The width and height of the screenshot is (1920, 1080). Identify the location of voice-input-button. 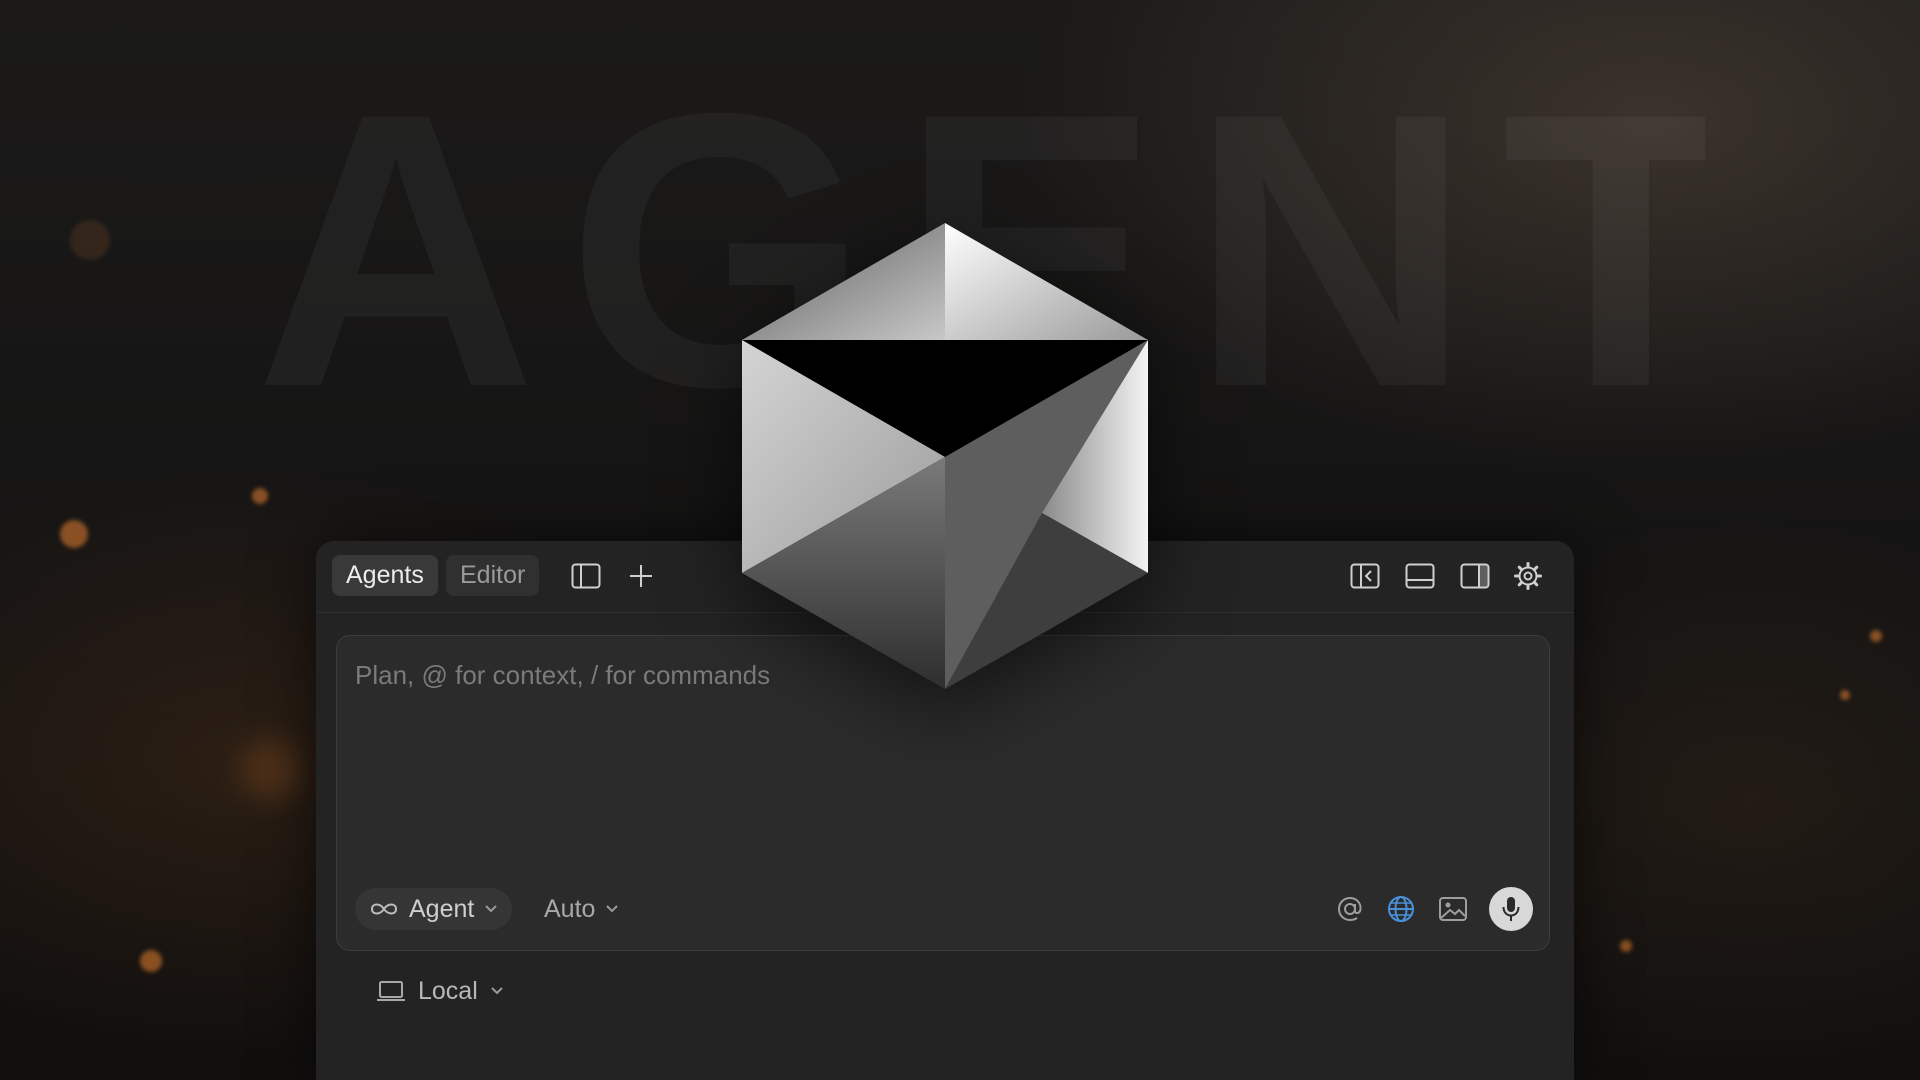
(1511, 909).